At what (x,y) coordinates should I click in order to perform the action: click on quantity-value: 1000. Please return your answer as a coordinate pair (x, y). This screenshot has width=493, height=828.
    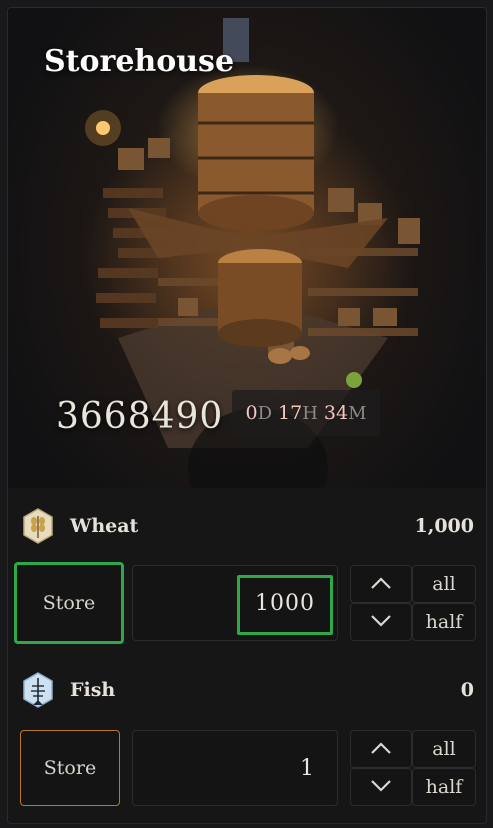
    Looking at the image, I should click on (285, 603).